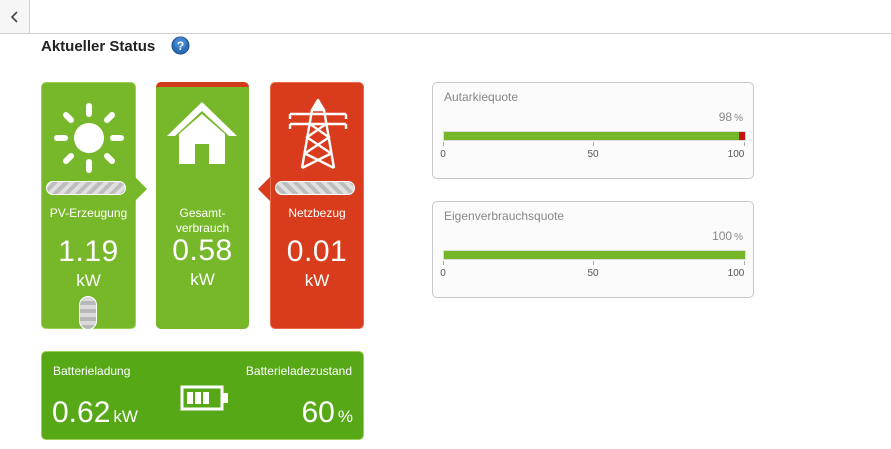 The image size is (891, 449). I want to click on quota-value: 98, so click(725, 117).